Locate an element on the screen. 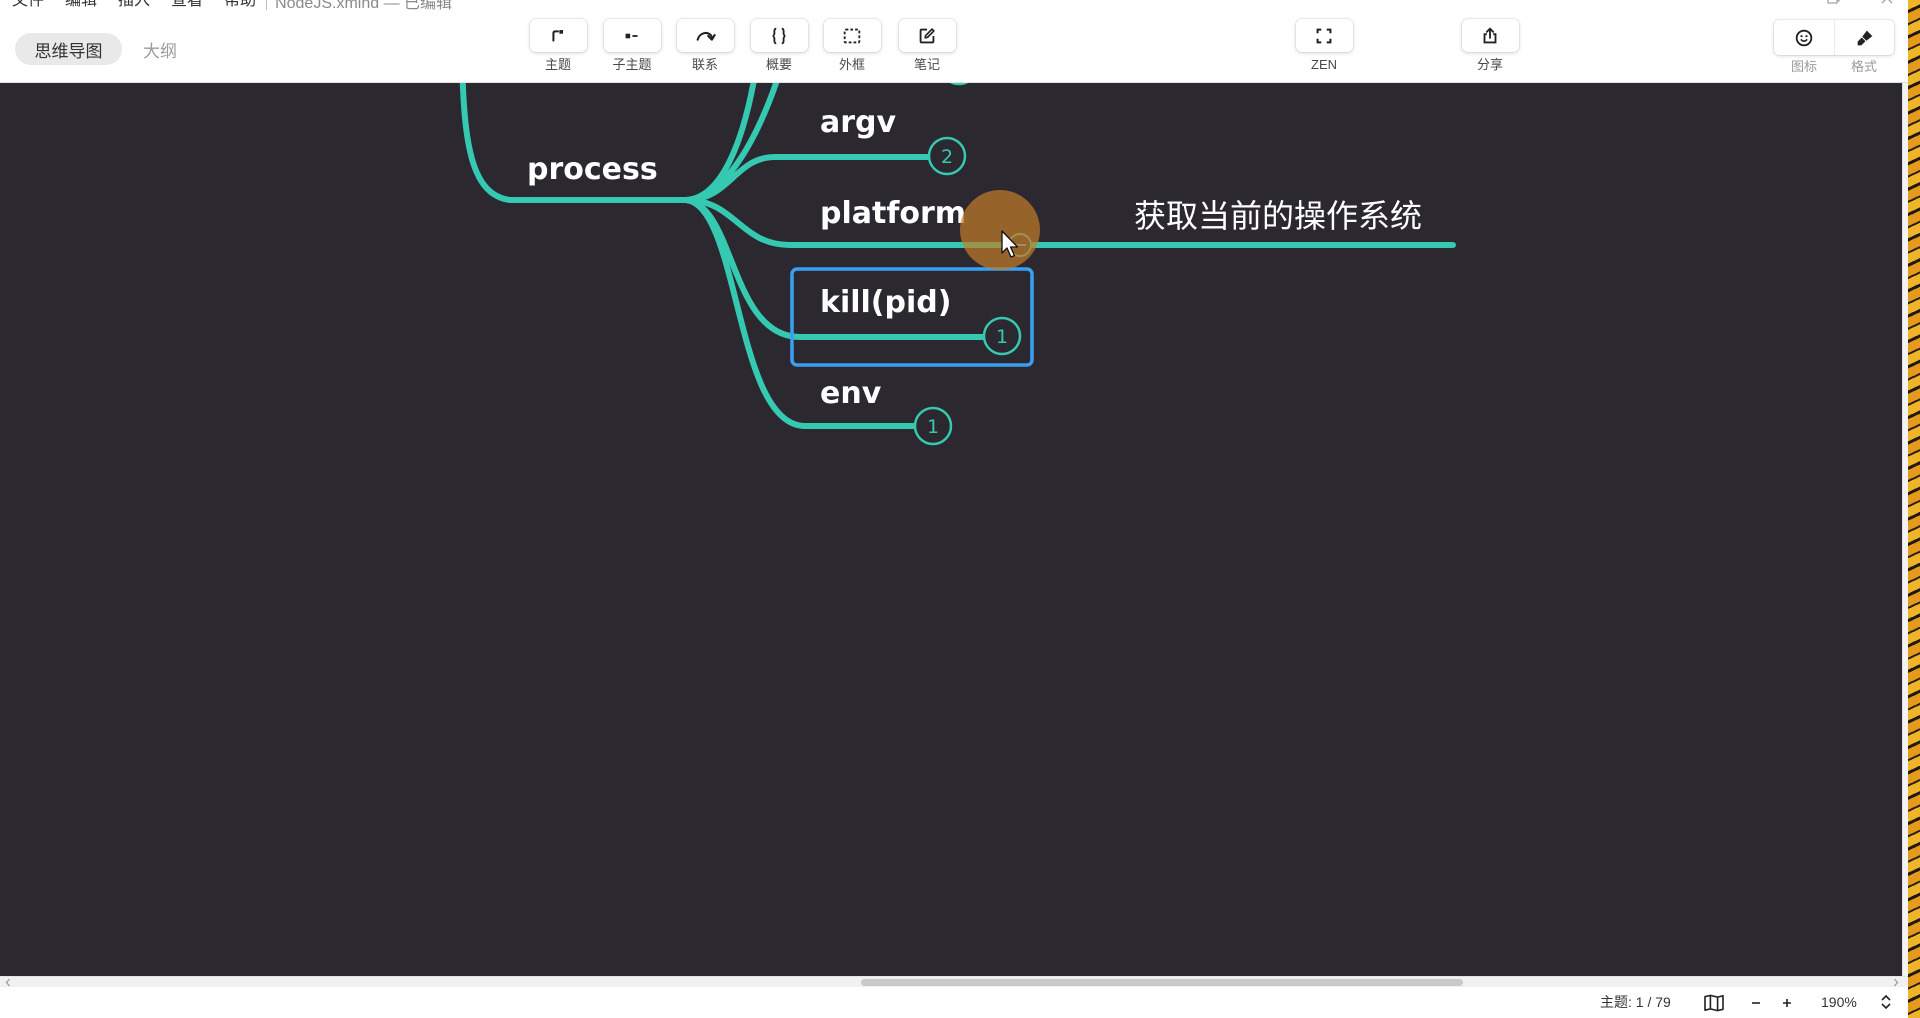 This screenshot has height=1018, width=1920. icons-panel-button is located at coordinates (1804, 37).